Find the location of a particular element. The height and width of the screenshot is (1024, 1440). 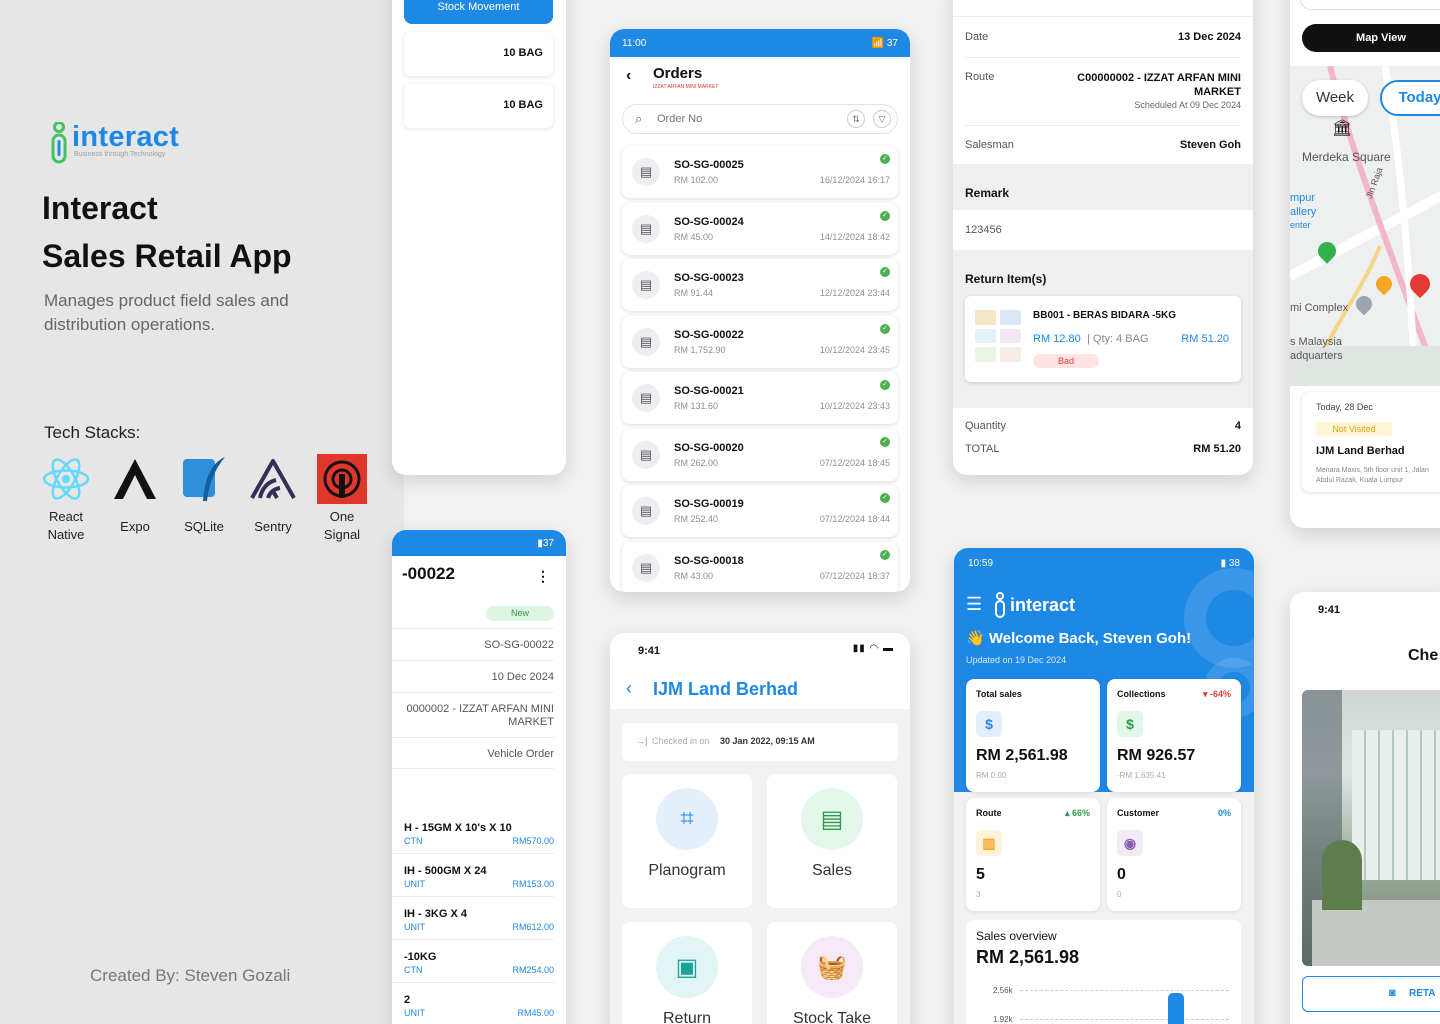

tech-sentry: Sentry is located at coordinates (273, 495).